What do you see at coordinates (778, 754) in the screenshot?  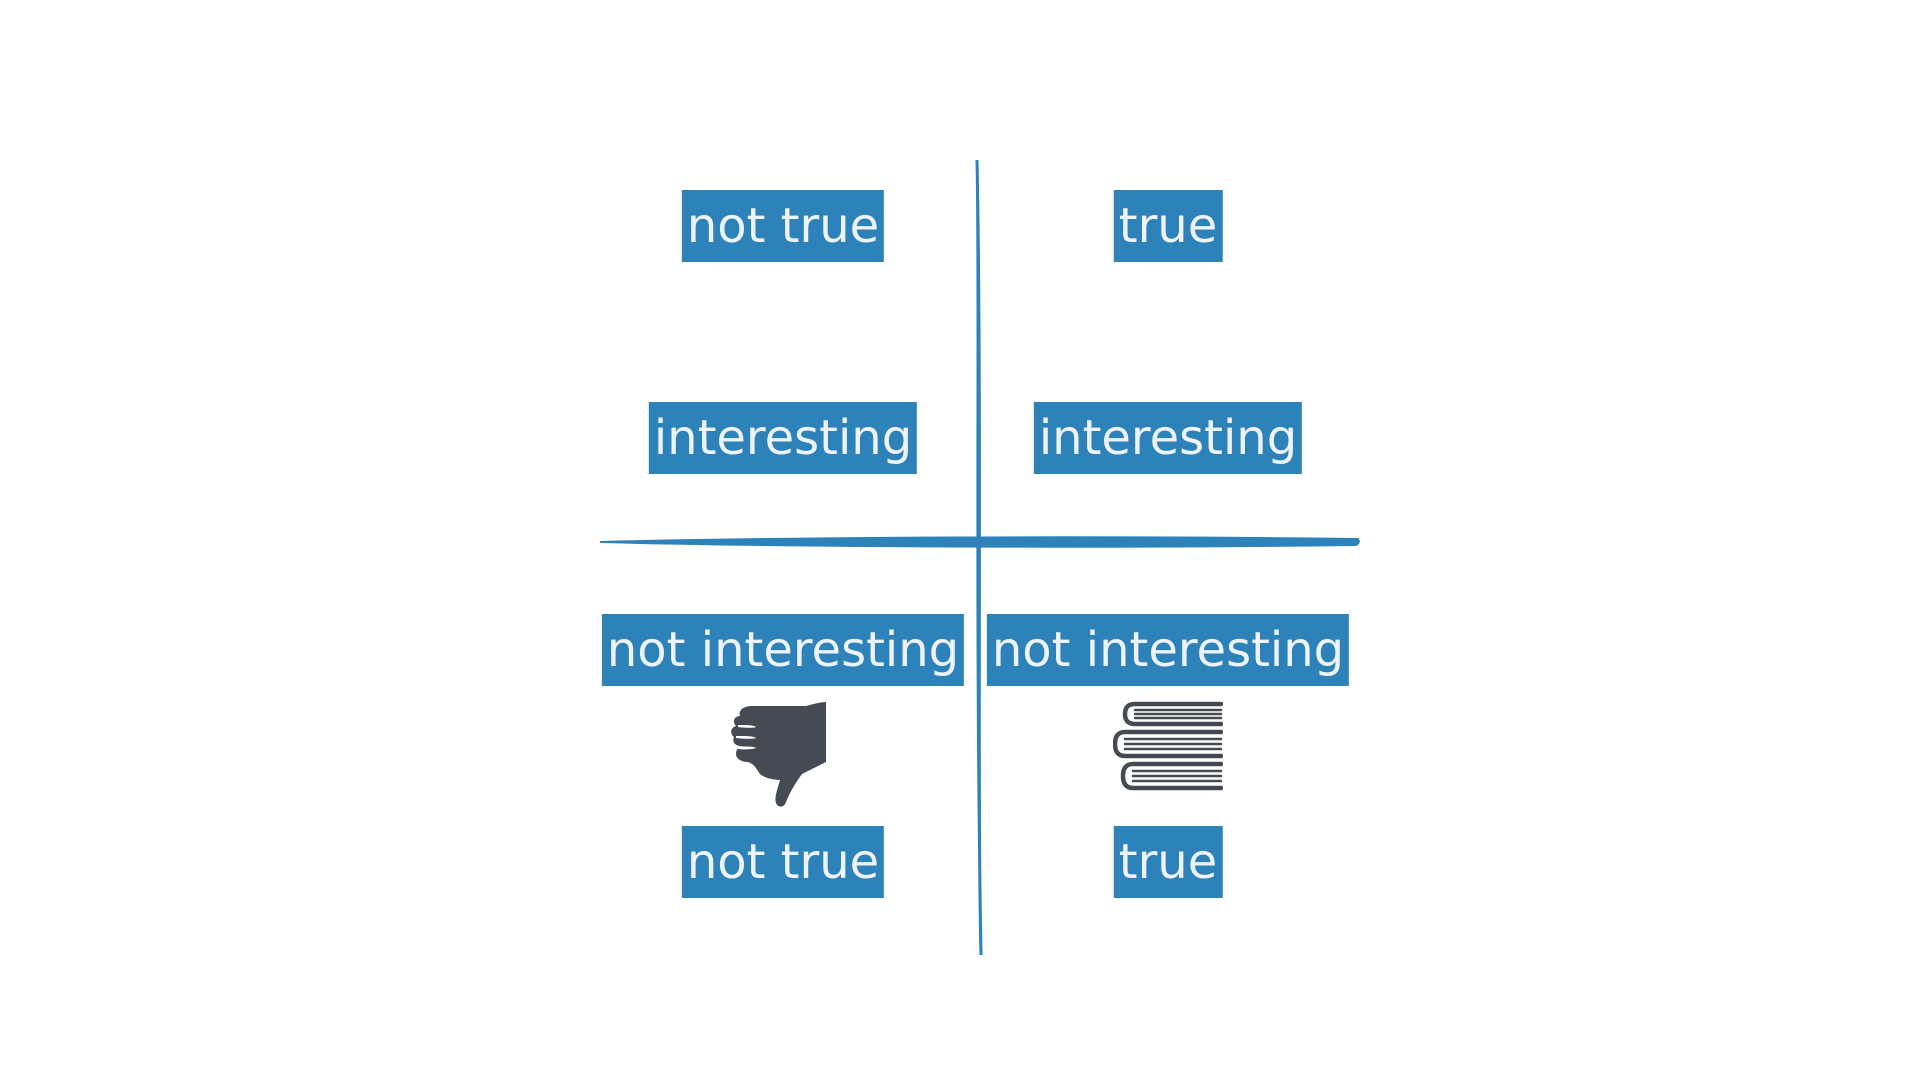 I see `thumbs-down-icon` at bounding box center [778, 754].